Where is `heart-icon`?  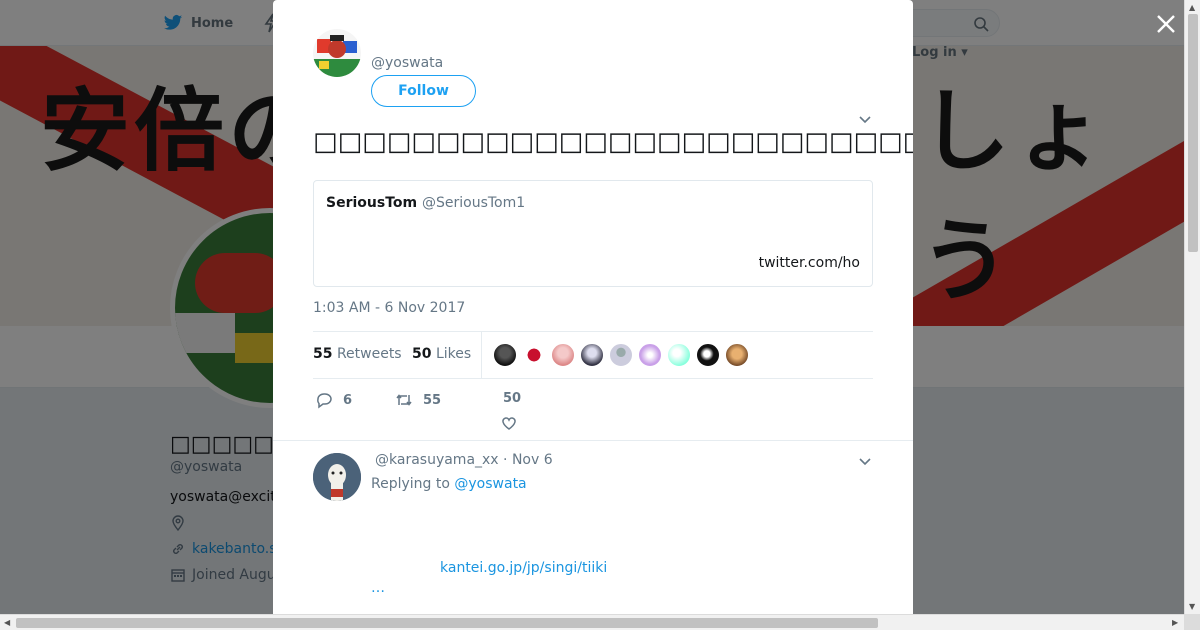
heart-icon is located at coordinates (509, 423).